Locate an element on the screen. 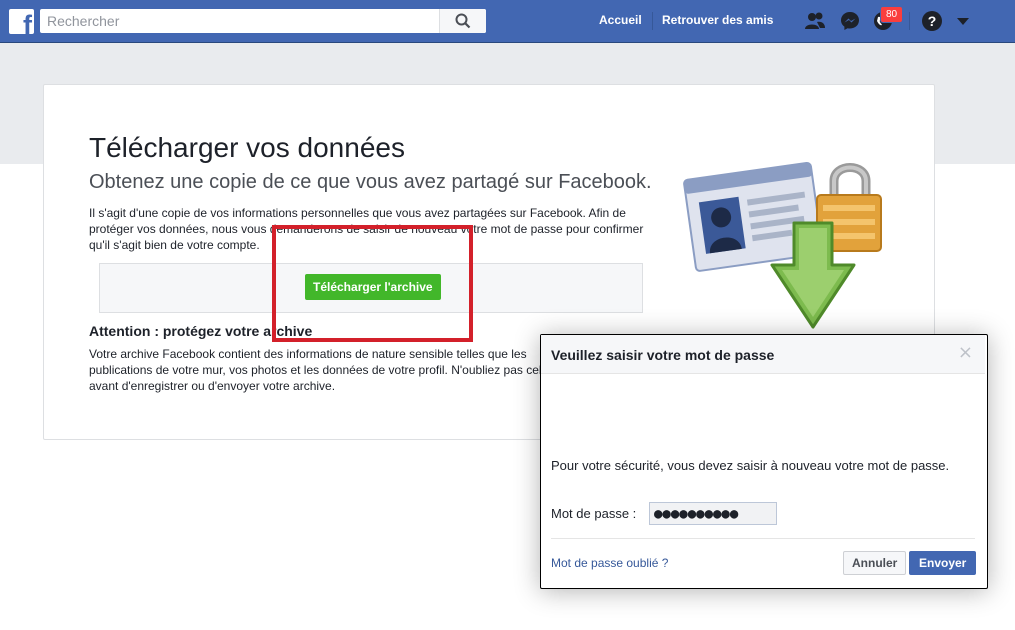 Image resolution: width=1015 pixels, height=630 pixels. facebook-logo-icon: f is located at coordinates (21, 21).